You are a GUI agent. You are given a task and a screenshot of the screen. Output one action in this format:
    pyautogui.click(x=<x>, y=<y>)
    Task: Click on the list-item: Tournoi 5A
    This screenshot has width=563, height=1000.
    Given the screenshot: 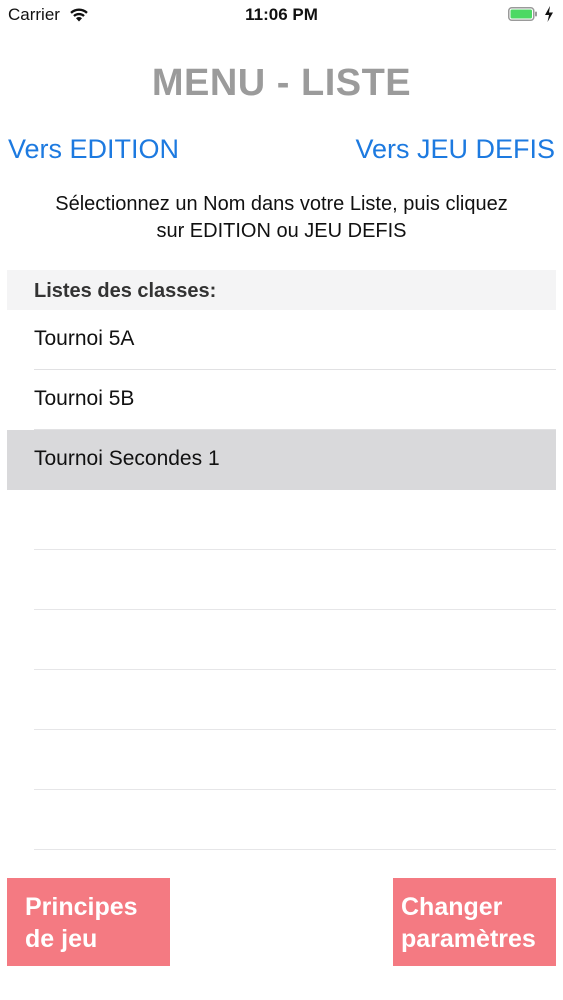 What is the action you would take?
    pyautogui.click(x=281, y=340)
    